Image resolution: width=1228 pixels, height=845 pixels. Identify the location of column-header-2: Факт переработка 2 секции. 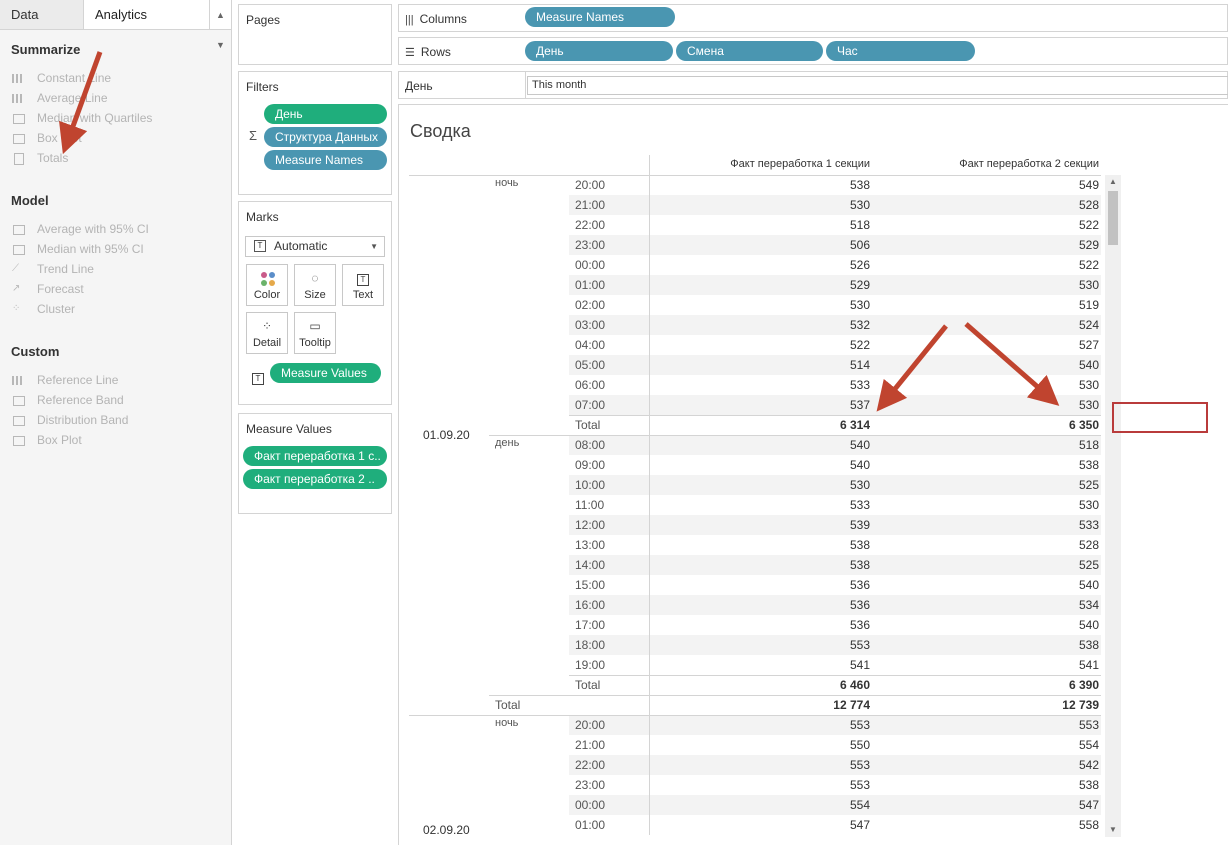
(985, 164).